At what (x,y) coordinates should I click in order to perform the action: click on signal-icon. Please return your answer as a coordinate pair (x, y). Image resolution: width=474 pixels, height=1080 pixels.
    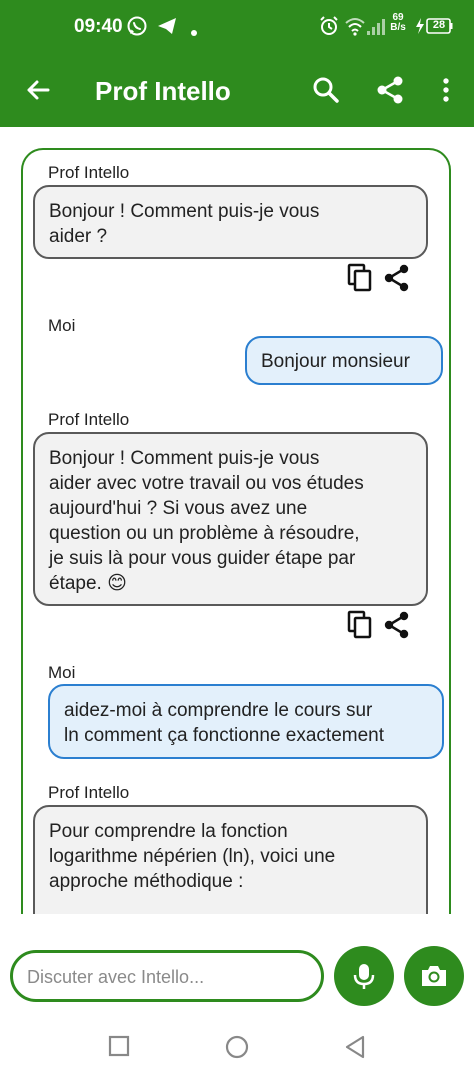
    Looking at the image, I should click on (376, 28).